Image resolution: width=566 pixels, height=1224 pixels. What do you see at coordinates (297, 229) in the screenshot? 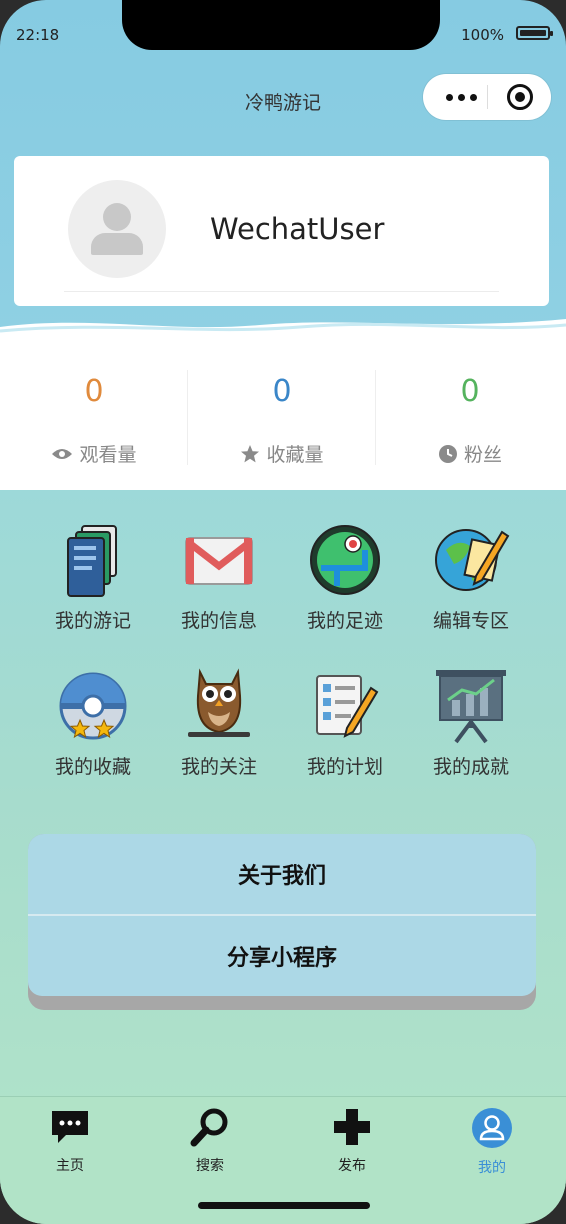
I see `username: WechatUser` at bounding box center [297, 229].